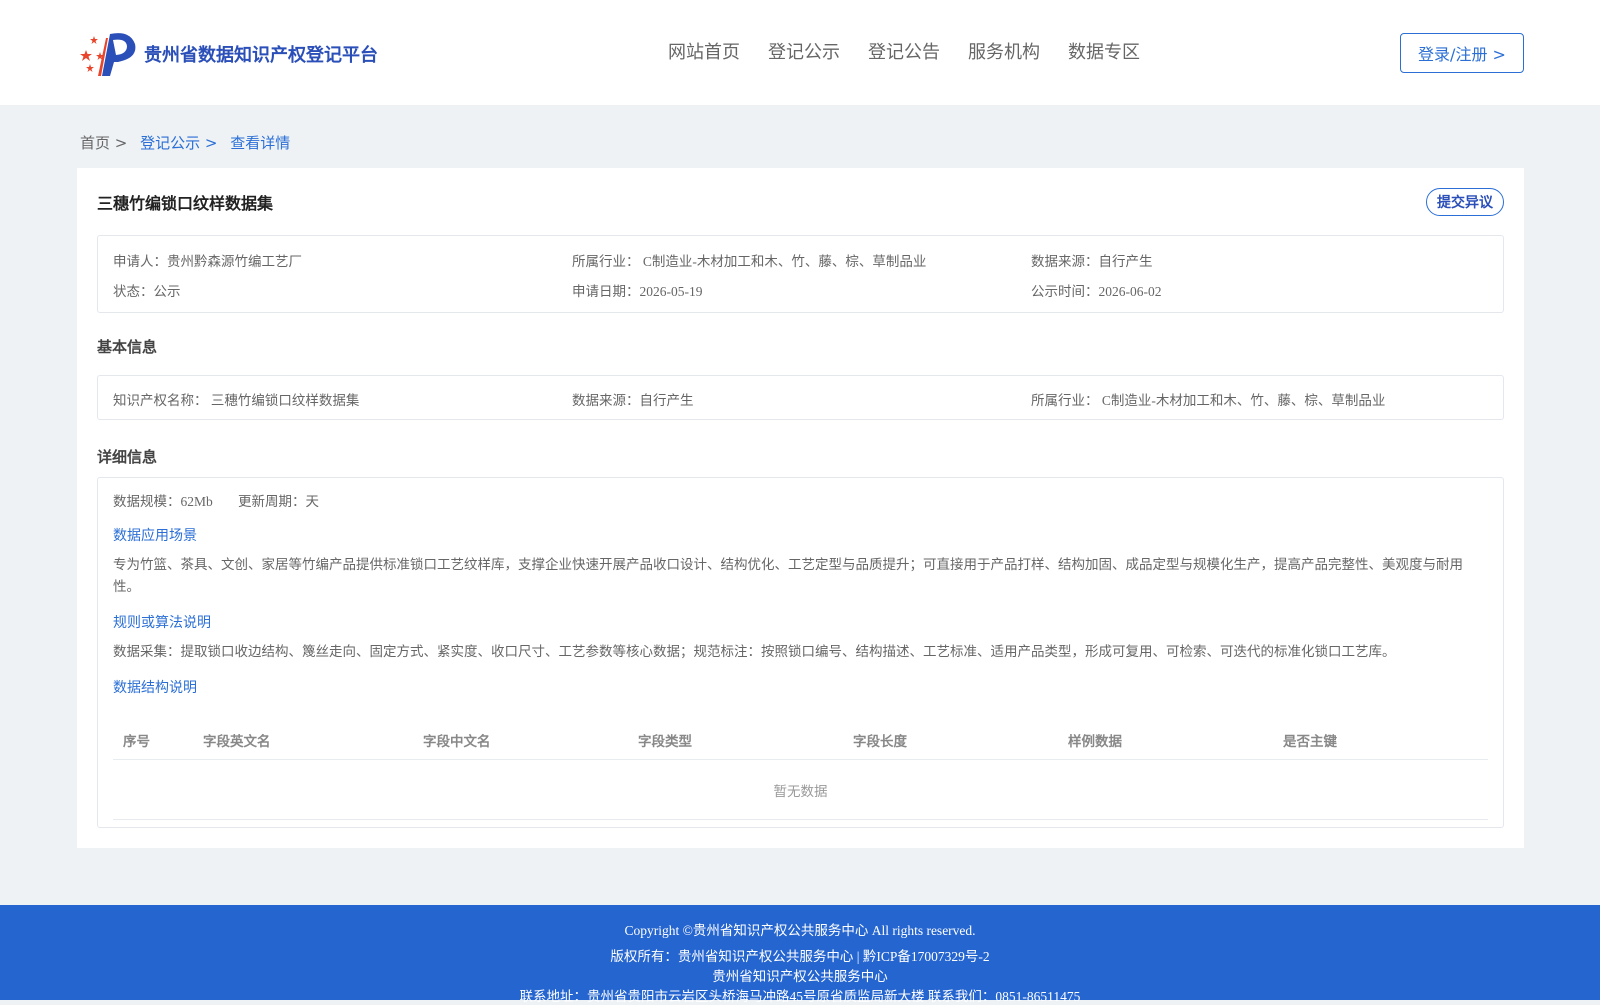  Describe the element at coordinates (1208, 400) in the screenshot. I see `basic-industry: 所属行业： C制造业-木材加工和木、竹、藤、棕、草制品业` at that location.